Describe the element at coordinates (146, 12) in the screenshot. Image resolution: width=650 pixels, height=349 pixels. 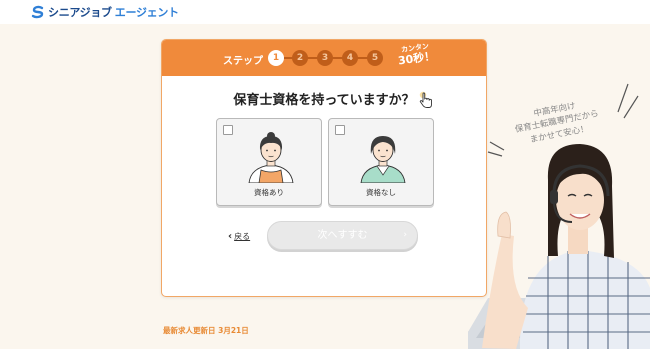
I see `logo-text-sub: エージェント` at that location.